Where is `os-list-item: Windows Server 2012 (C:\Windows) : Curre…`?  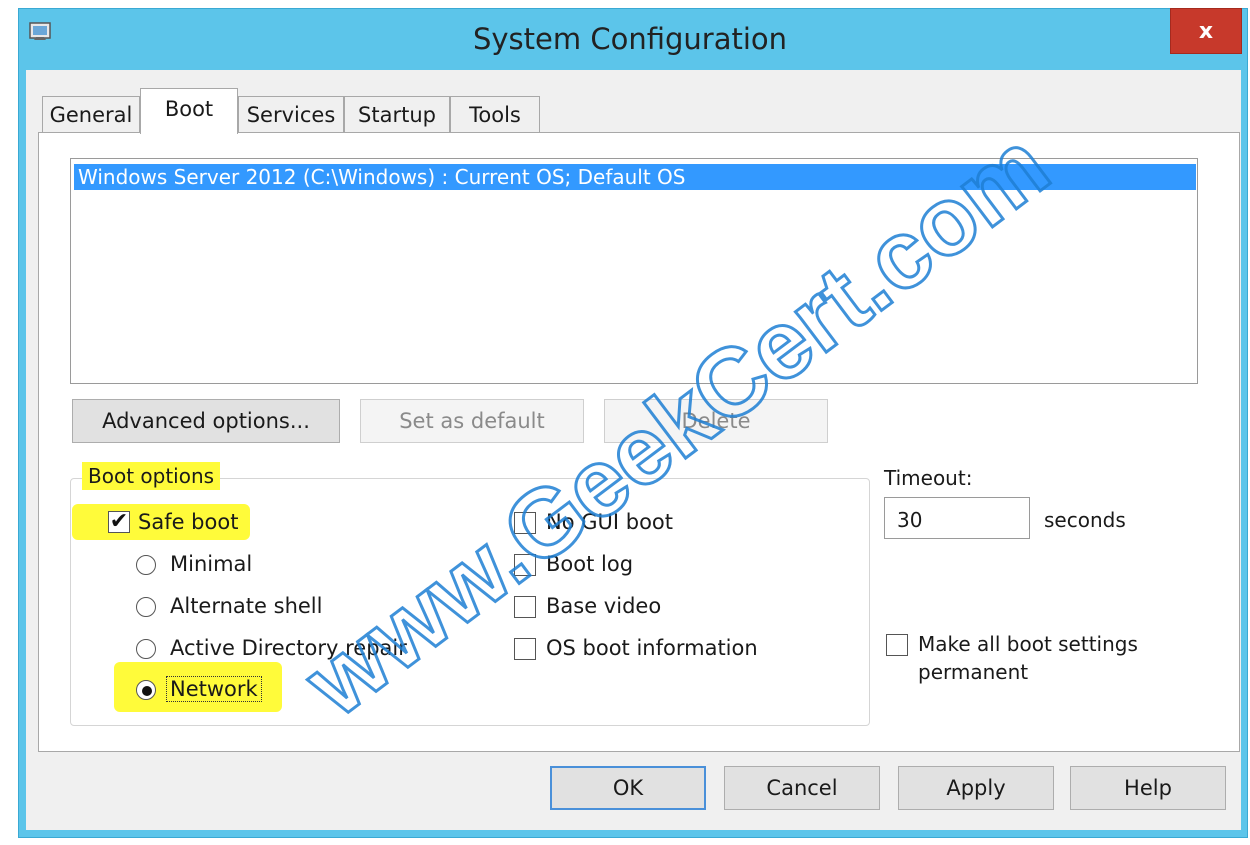 os-list-item: Windows Server 2012 (C:\Windows) : Curre… is located at coordinates (635, 177).